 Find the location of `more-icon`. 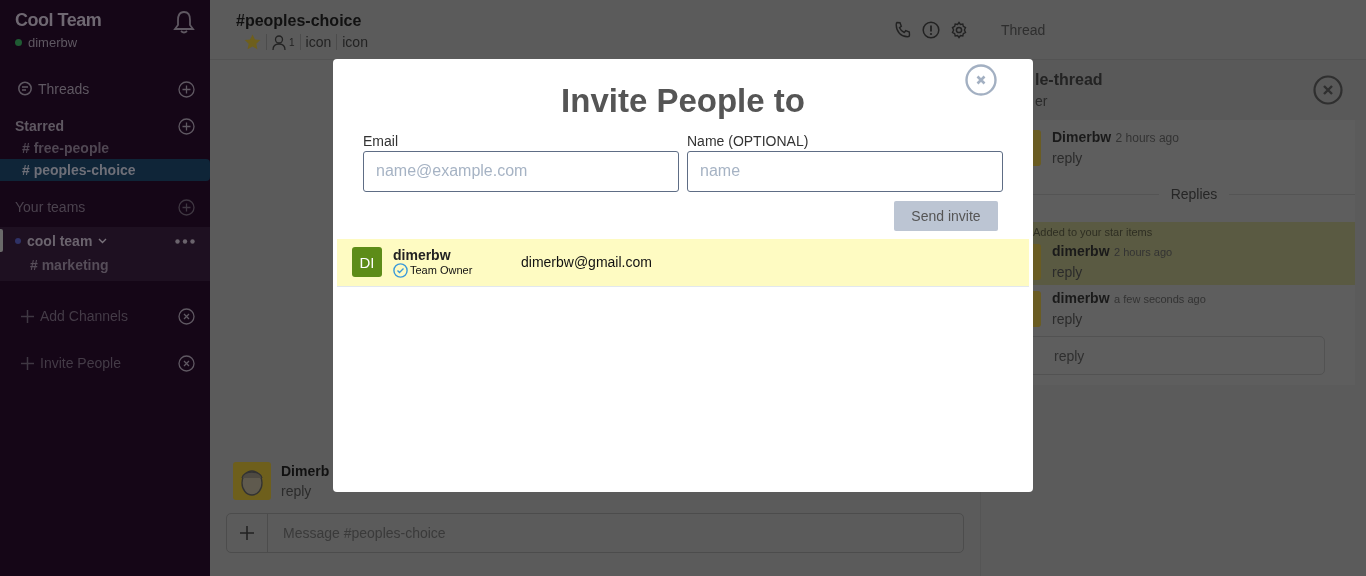

more-icon is located at coordinates (185, 241).